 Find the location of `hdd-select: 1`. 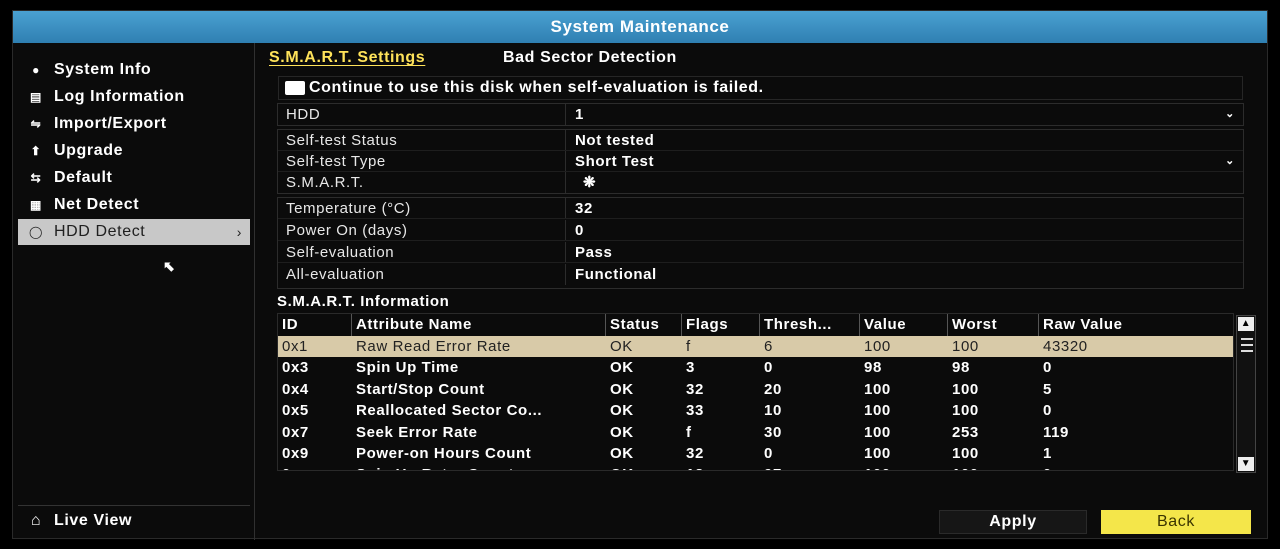

hdd-select: 1 is located at coordinates (579, 114).